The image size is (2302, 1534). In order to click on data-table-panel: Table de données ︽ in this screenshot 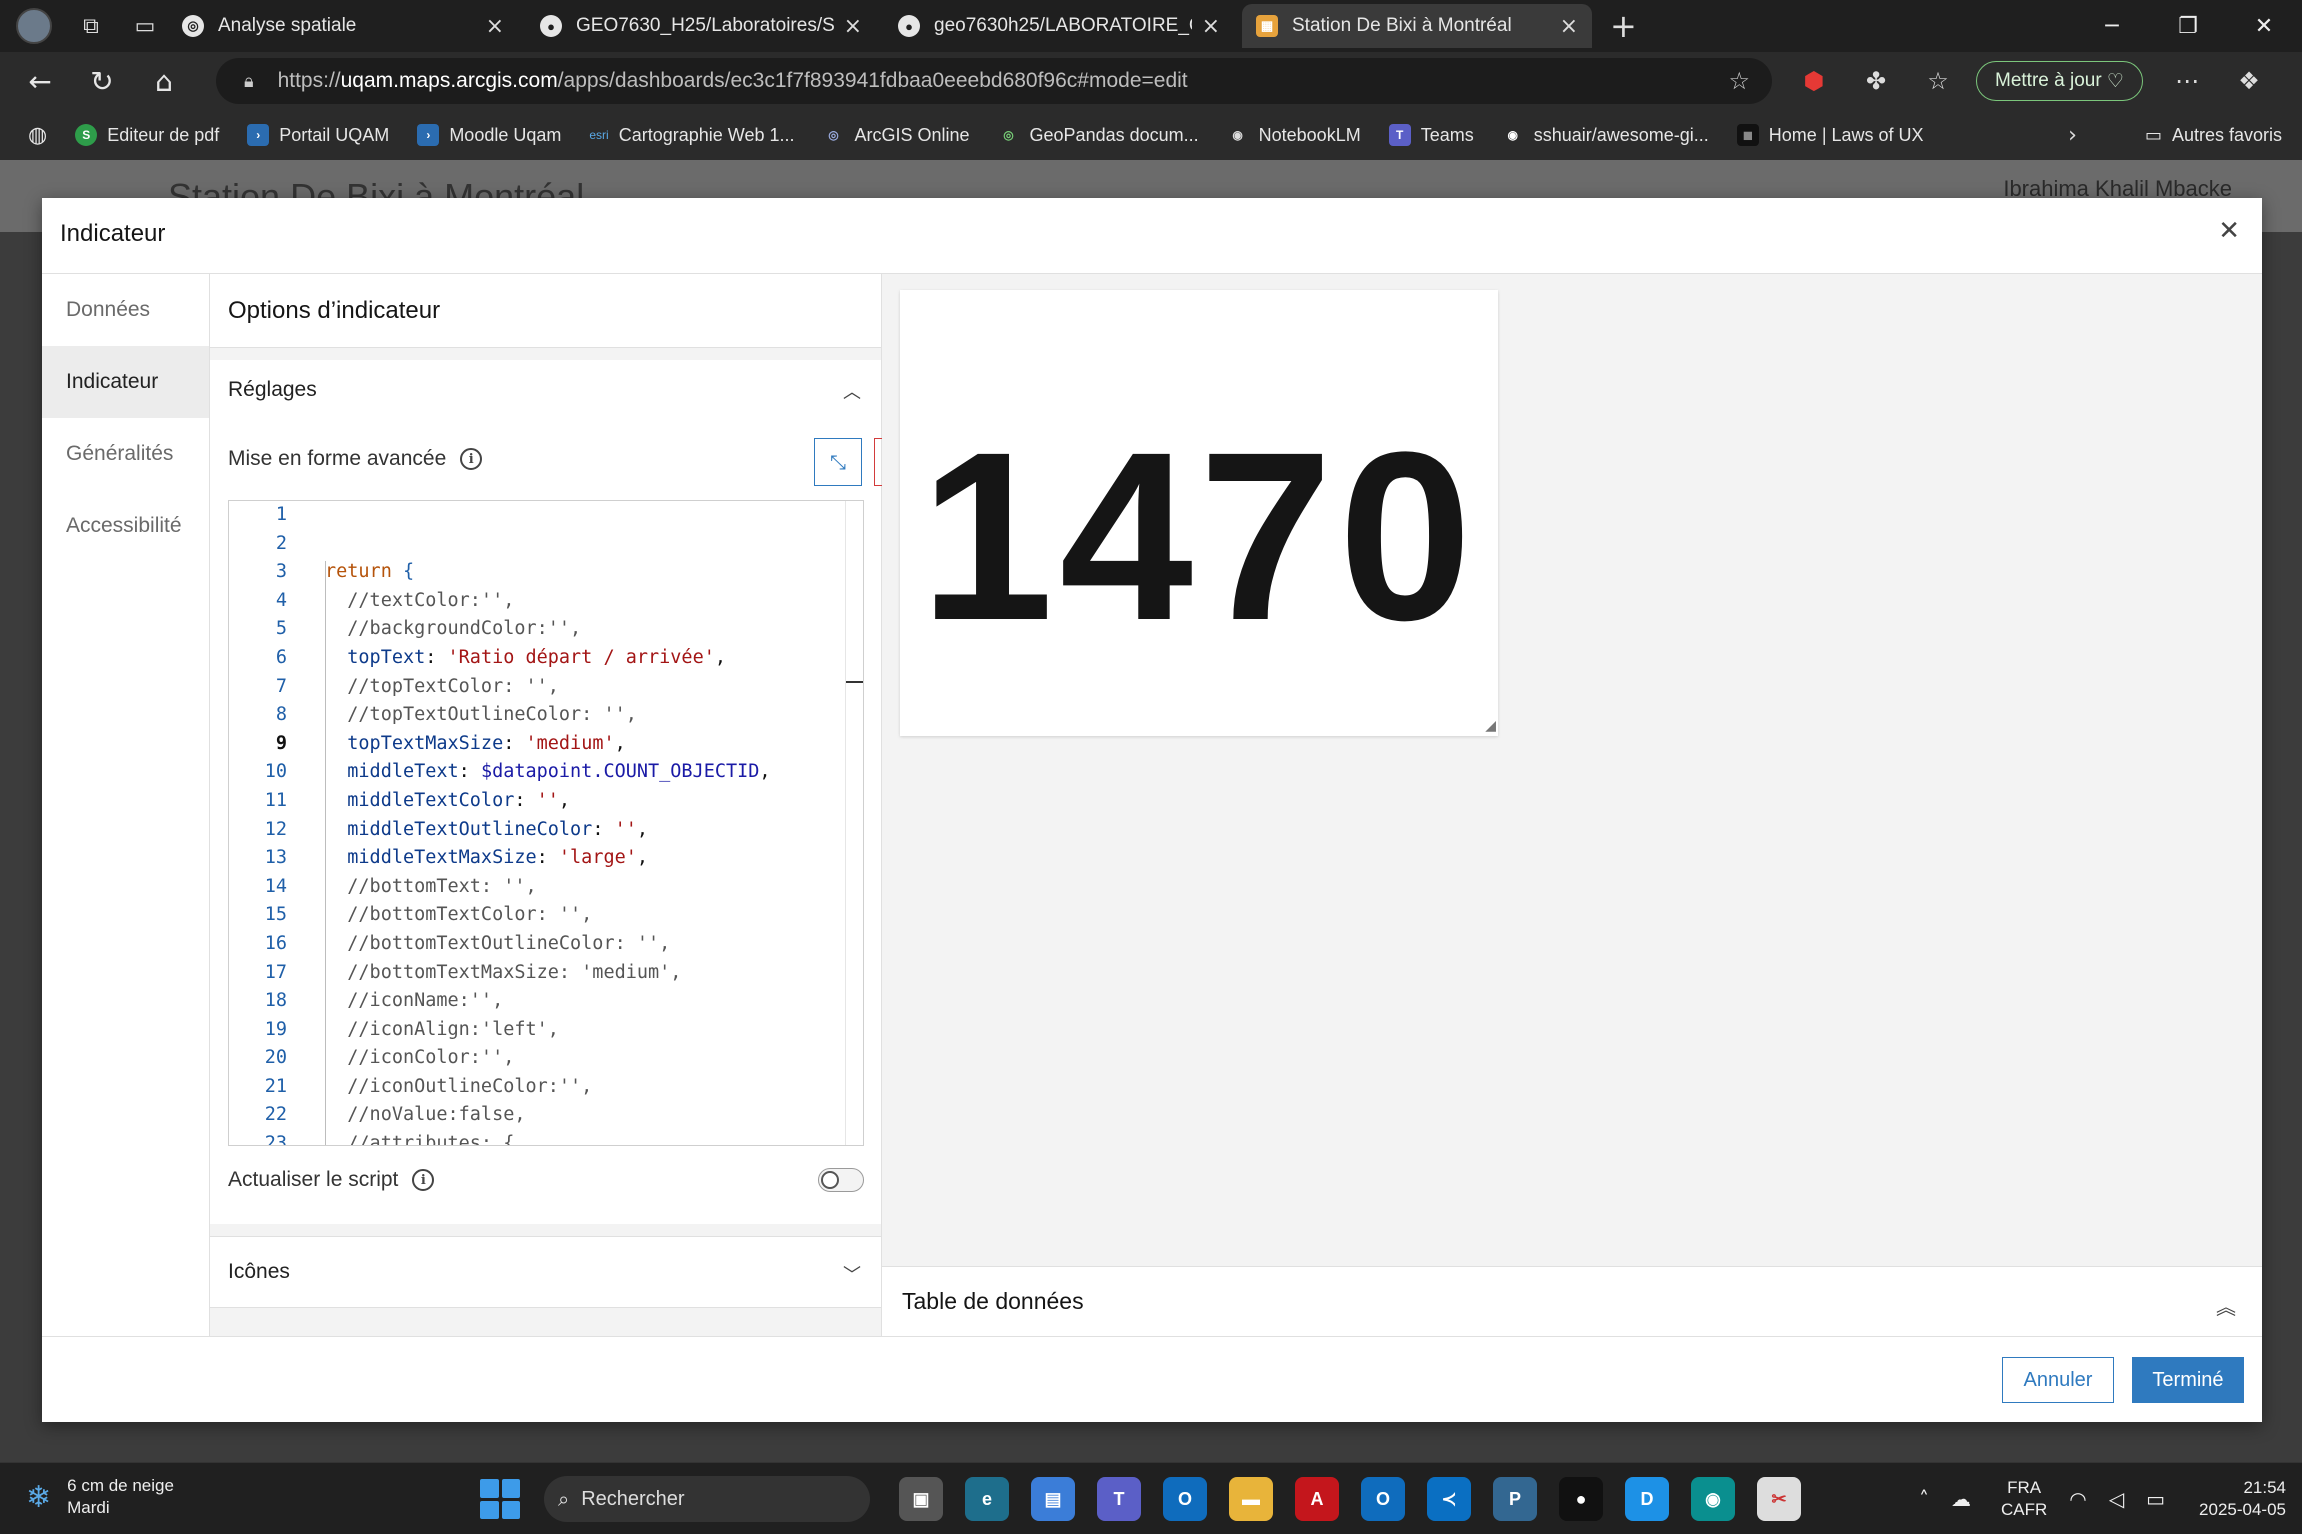, I will do `click(1572, 1301)`.